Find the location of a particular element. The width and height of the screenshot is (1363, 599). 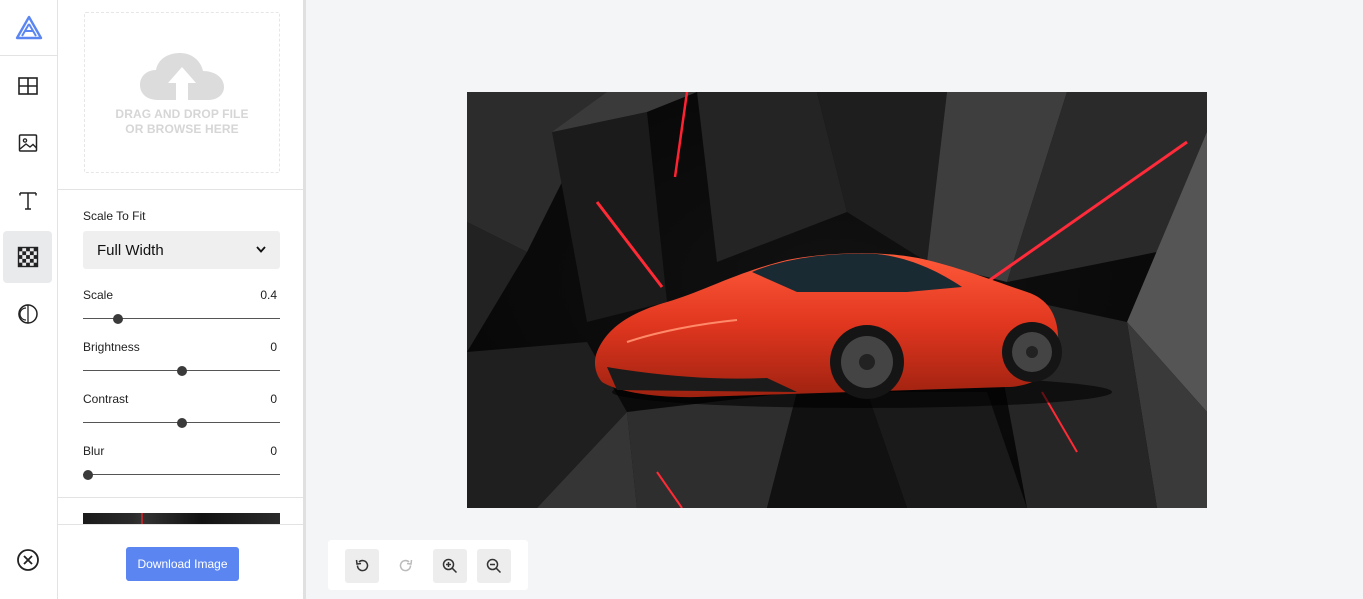

close-circle-icon is located at coordinates (27, 560).